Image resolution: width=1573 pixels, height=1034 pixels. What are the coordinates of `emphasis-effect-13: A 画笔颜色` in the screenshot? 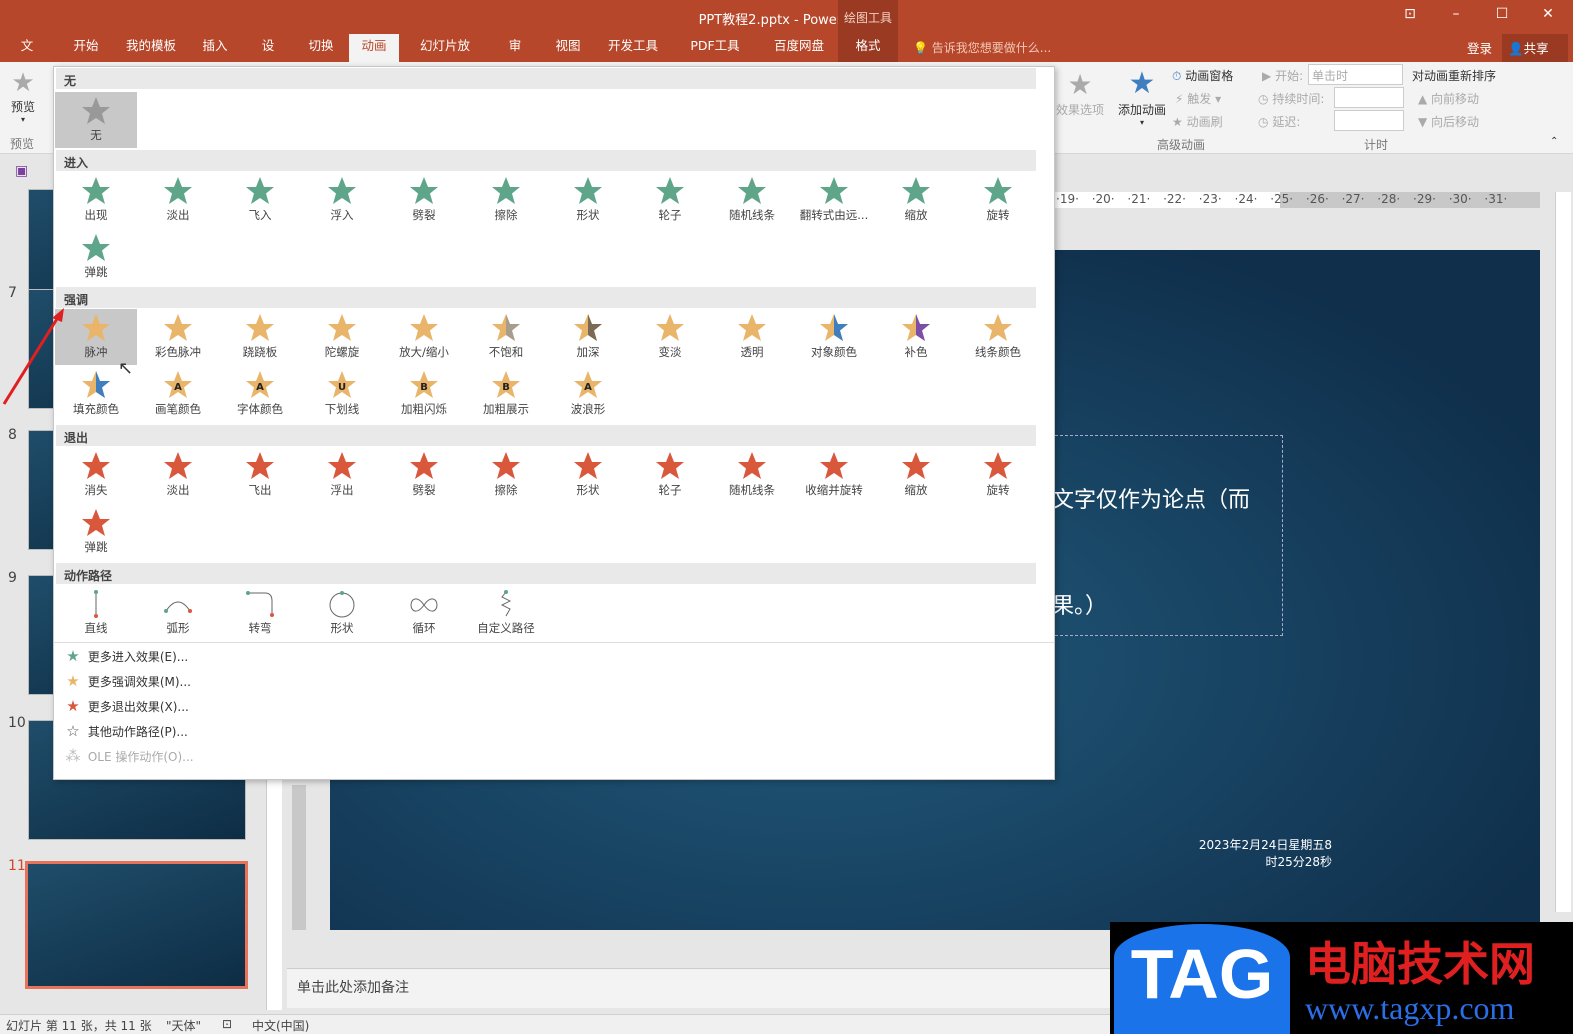 It's located at (178, 394).